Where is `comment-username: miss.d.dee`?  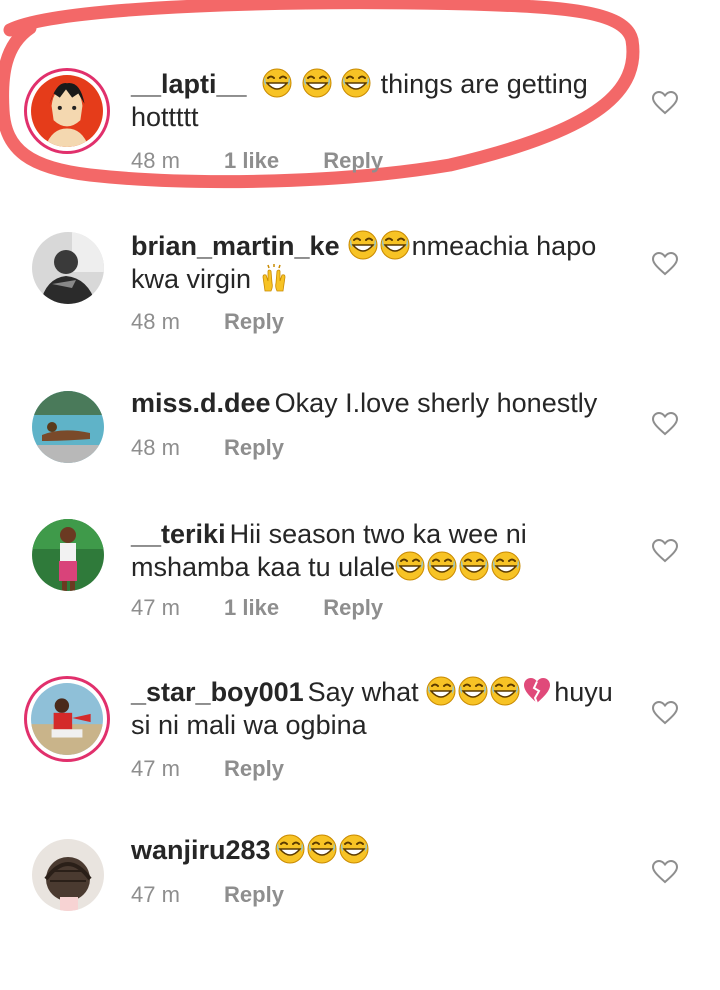
comment-username: miss.d.dee is located at coordinates (201, 403).